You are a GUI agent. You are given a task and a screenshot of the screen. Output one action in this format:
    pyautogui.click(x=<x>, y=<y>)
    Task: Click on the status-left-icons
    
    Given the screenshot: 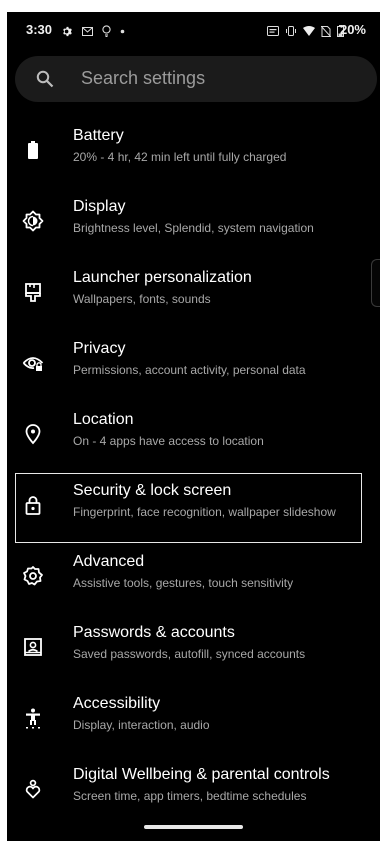 What is the action you would take?
    pyautogui.click(x=93, y=31)
    